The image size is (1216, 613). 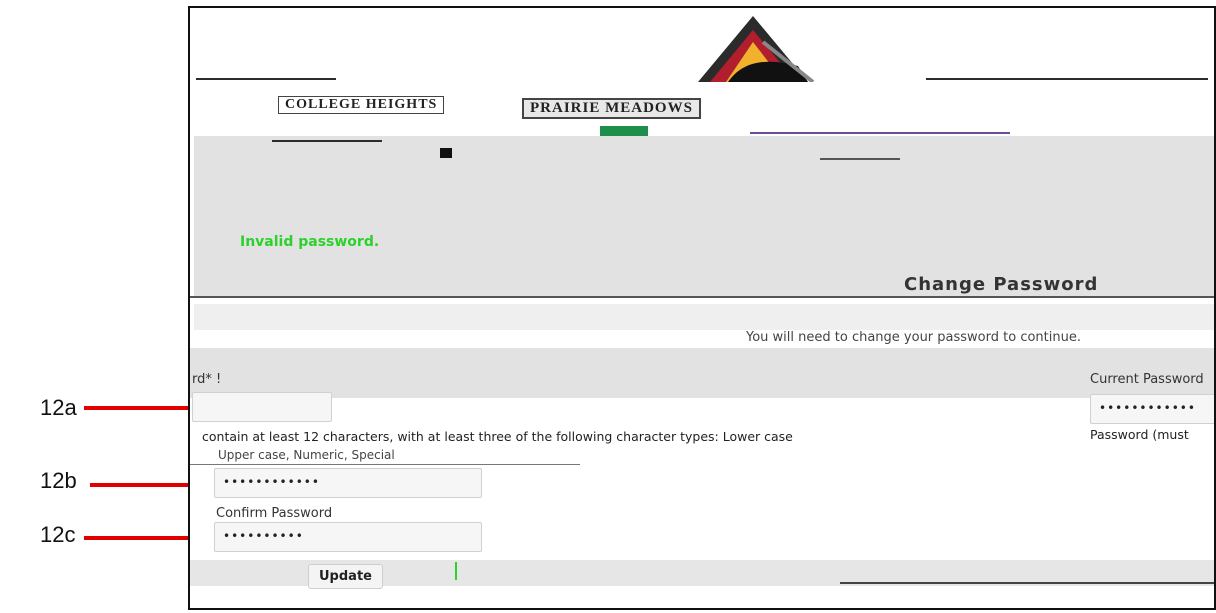 What do you see at coordinates (704, 317) in the screenshot?
I see `subheading-band` at bounding box center [704, 317].